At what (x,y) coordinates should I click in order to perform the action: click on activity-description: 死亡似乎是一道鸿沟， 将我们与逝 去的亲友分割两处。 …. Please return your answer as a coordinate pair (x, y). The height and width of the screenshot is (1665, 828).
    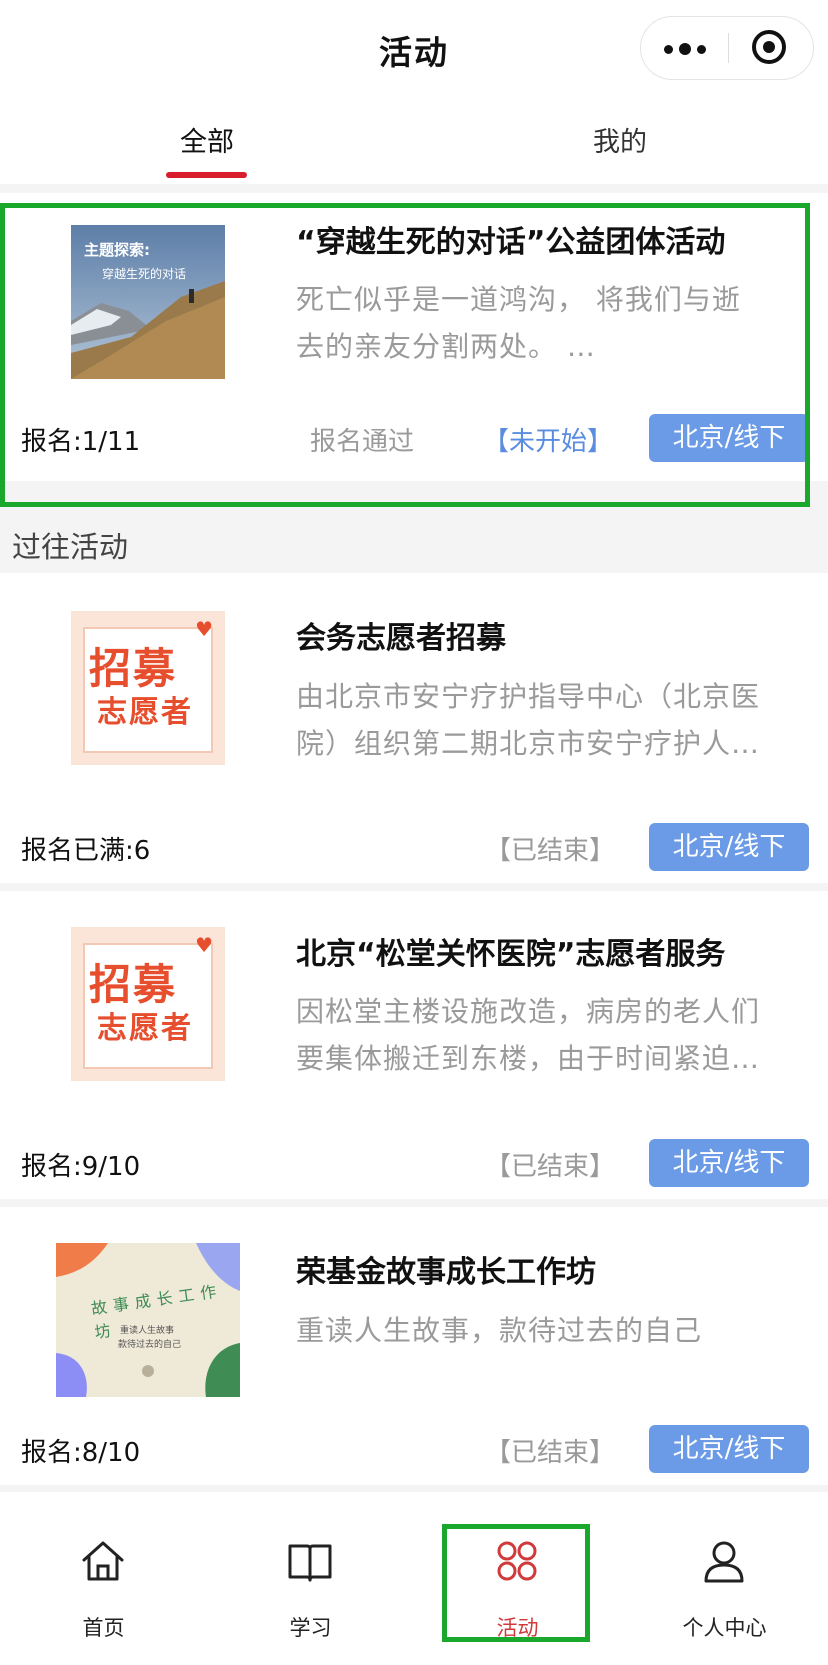
    Looking at the image, I should click on (552, 323).